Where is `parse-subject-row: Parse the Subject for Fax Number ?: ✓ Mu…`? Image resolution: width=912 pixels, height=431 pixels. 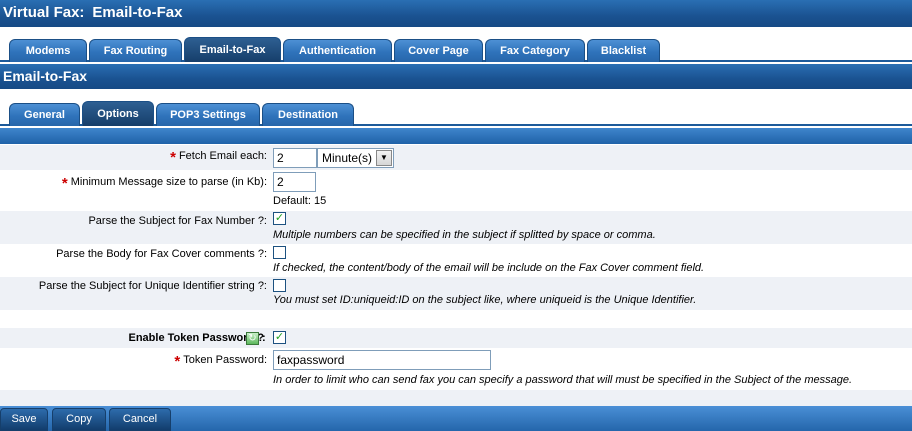 parse-subject-row: Parse the Subject for Fax Number ?: ✓ Mu… is located at coordinates (456, 227).